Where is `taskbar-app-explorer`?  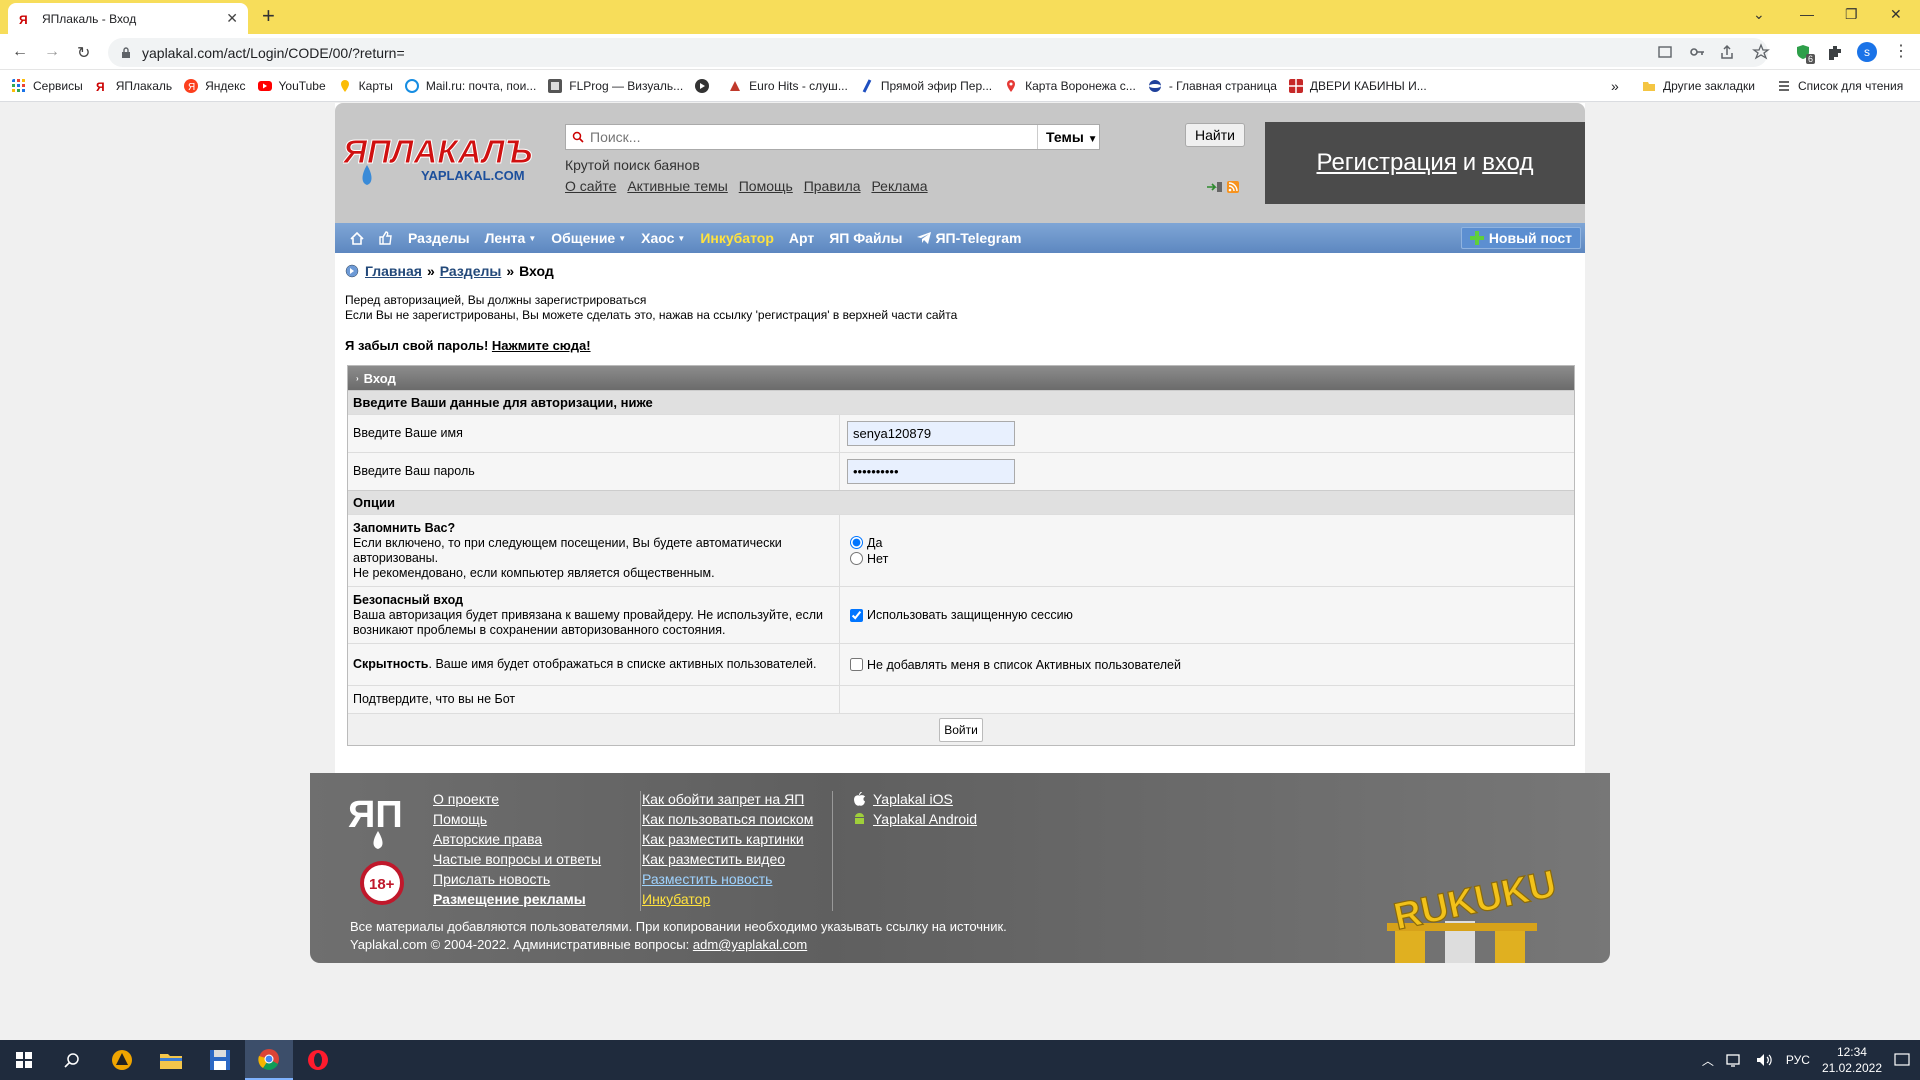
taskbar-app-explorer is located at coordinates (171, 1060).